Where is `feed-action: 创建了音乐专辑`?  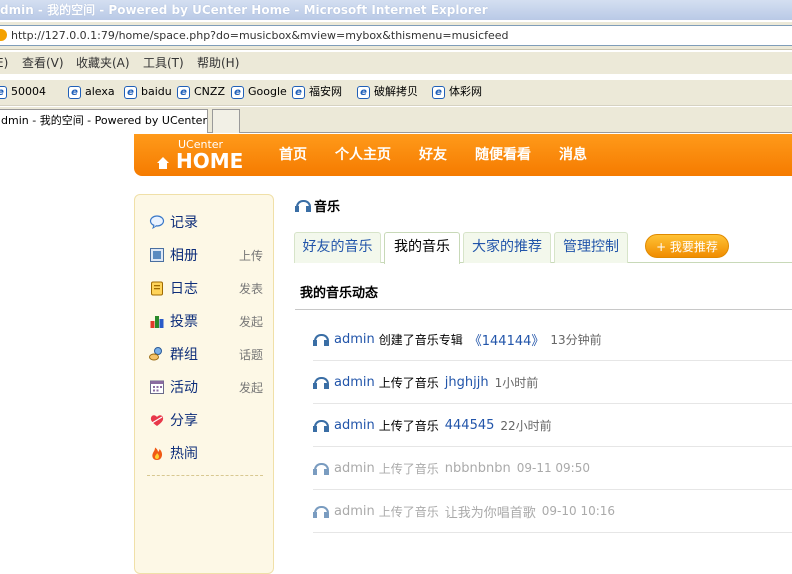
feed-action: 创建了音乐专辑 is located at coordinates (420, 339).